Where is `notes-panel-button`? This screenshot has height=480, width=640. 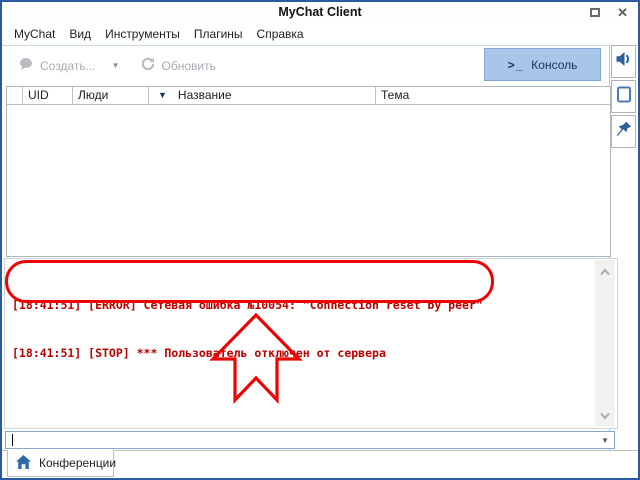 notes-panel-button is located at coordinates (623, 96).